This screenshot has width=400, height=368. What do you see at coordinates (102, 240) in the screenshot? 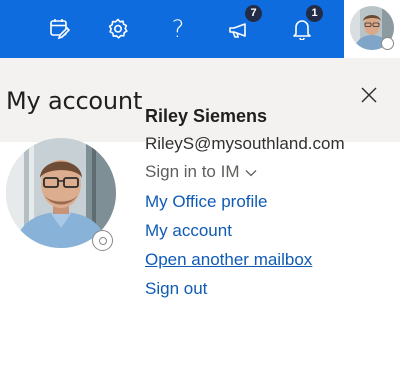
I see `presence-status-icon` at bounding box center [102, 240].